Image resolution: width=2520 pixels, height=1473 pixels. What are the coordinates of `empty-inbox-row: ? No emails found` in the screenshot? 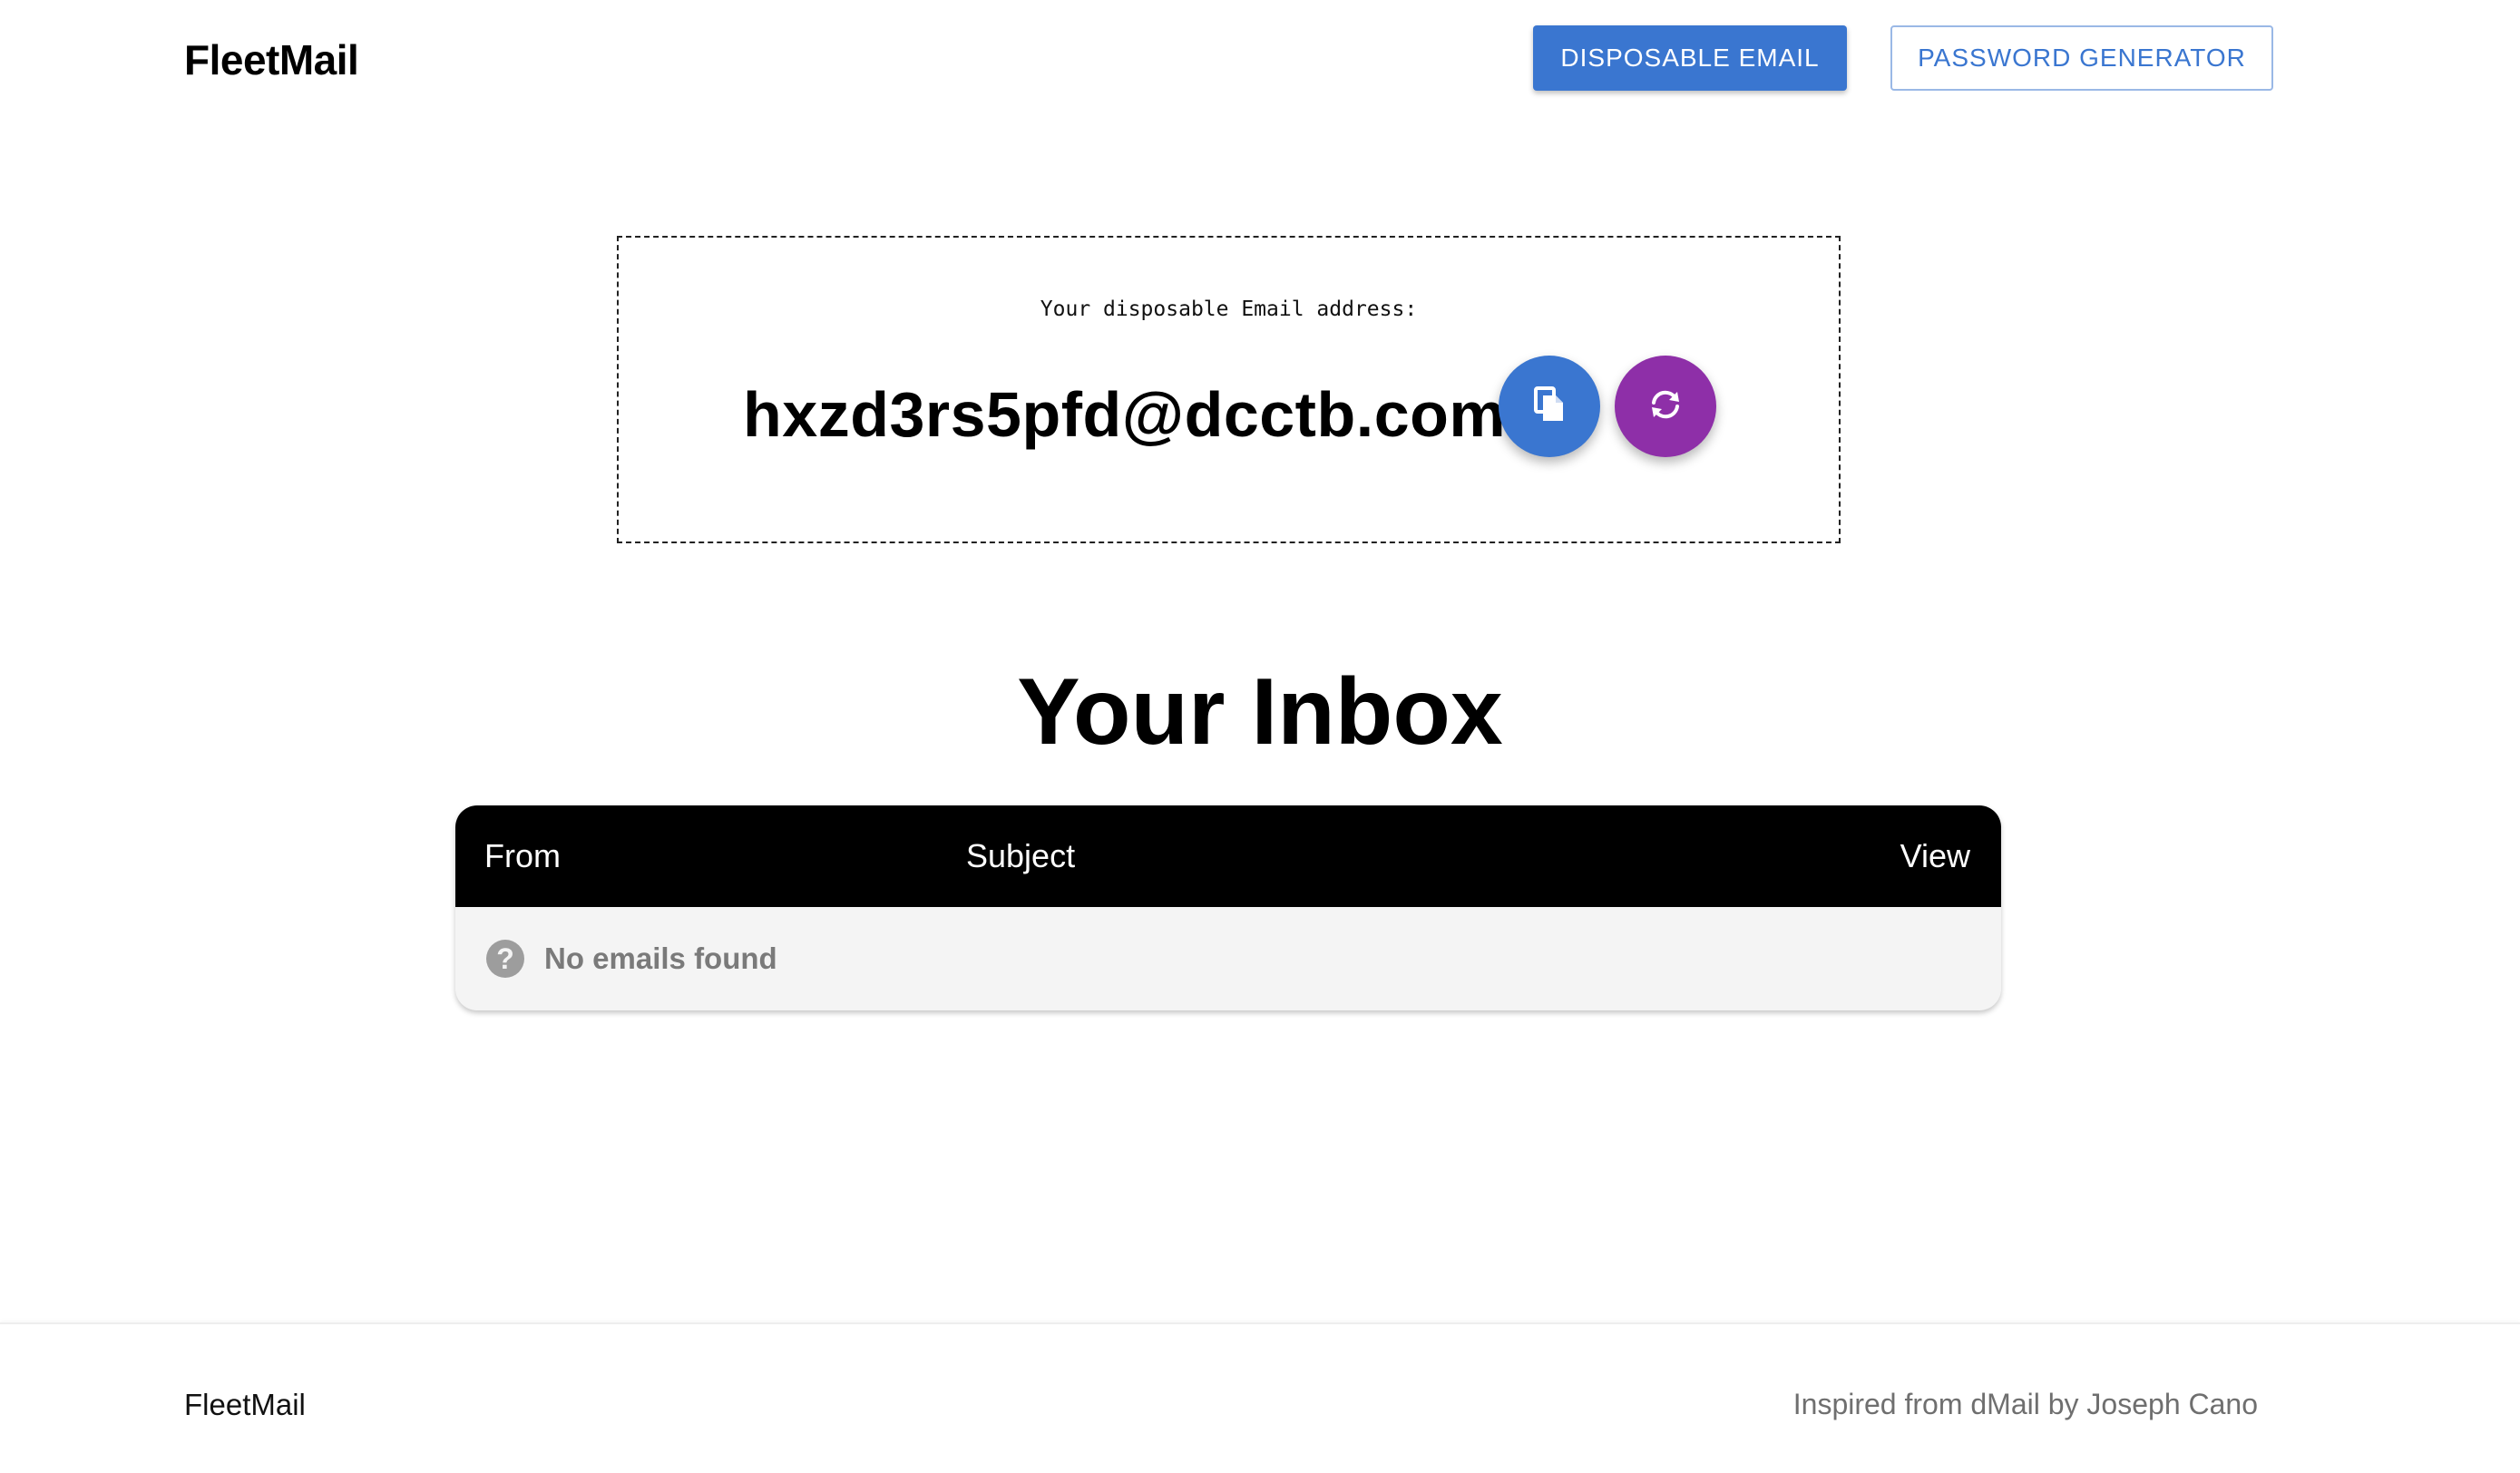 It's located at (1228, 958).